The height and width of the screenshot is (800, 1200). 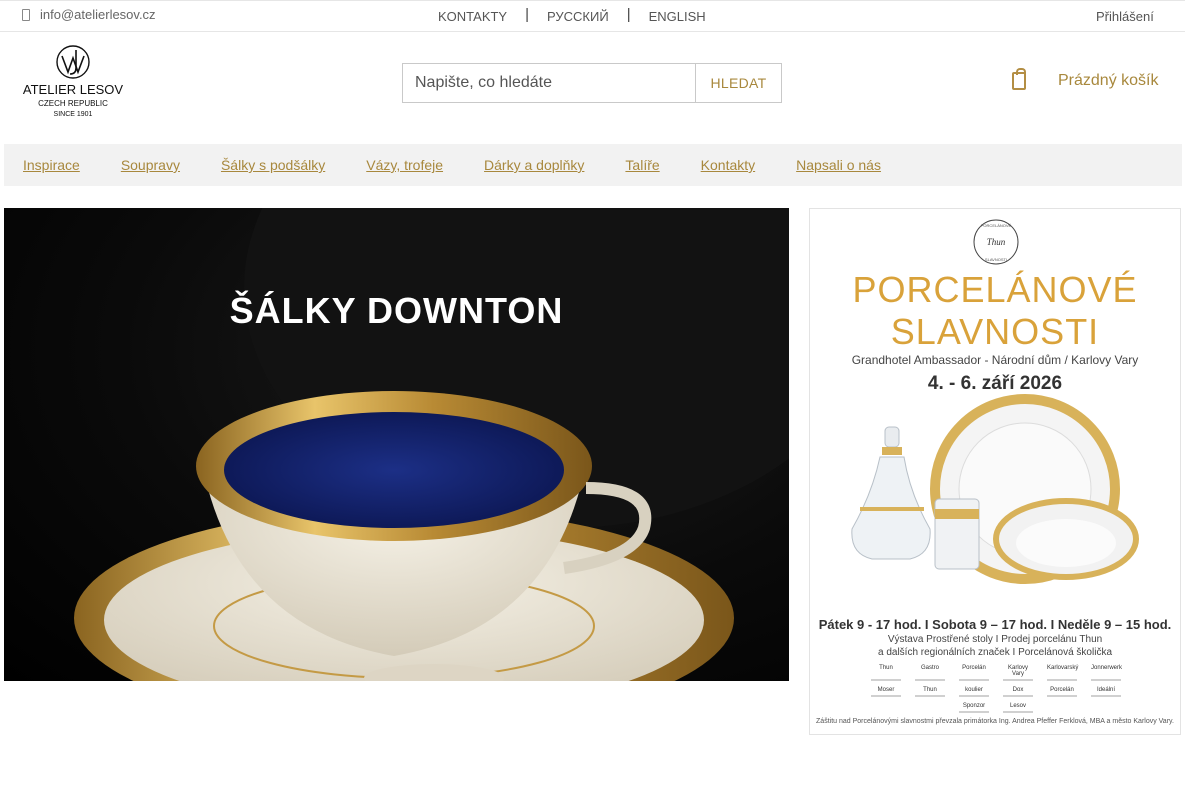 What do you see at coordinates (26, 14) in the screenshot?
I see `phone-icon` at bounding box center [26, 14].